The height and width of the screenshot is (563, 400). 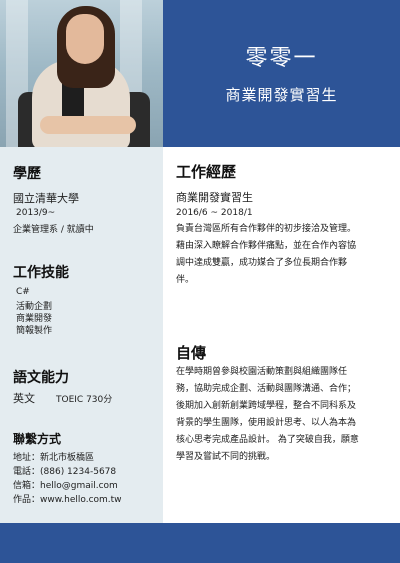 What do you see at coordinates (81, 73) in the screenshot?
I see `profile-photo` at bounding box center [81, 73].